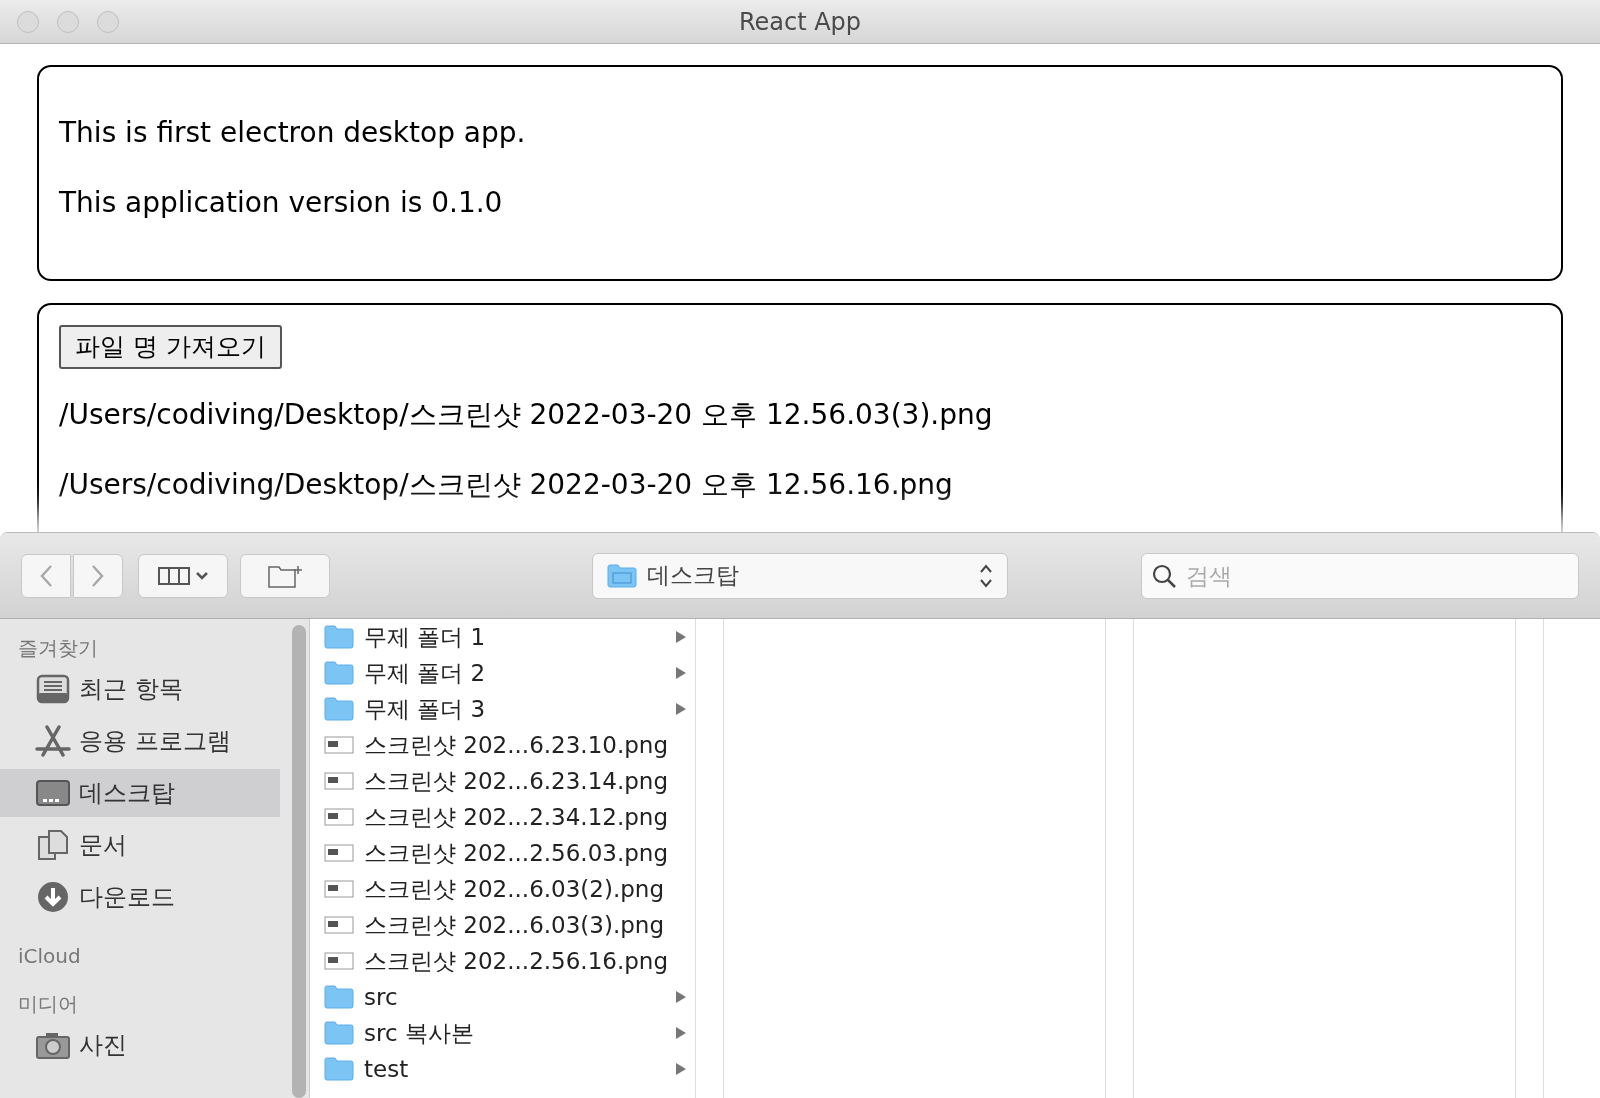  Describe the element at coordinates (293, 133) in the screenshot. I see `info-text: This is first electron desktop app.` at that location.